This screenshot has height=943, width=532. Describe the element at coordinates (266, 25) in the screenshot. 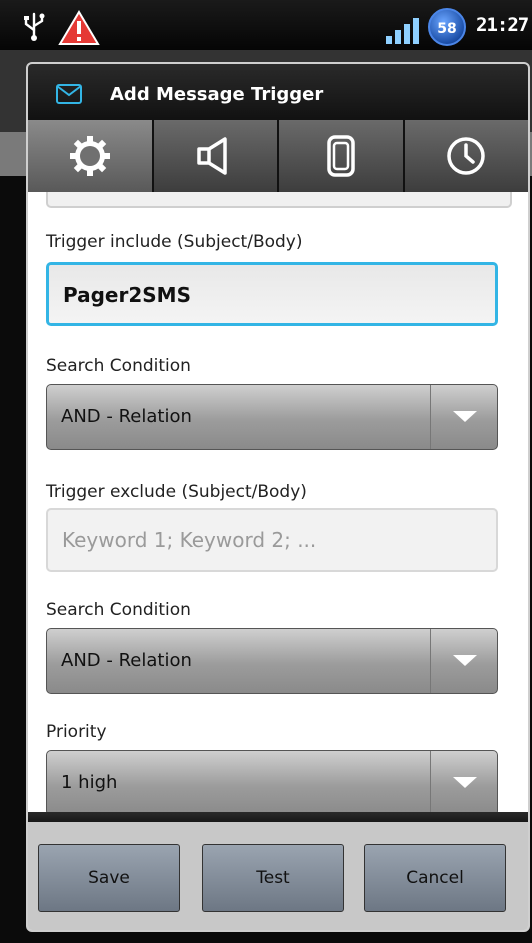

I see `status-bar: 58 21:27` at that location.